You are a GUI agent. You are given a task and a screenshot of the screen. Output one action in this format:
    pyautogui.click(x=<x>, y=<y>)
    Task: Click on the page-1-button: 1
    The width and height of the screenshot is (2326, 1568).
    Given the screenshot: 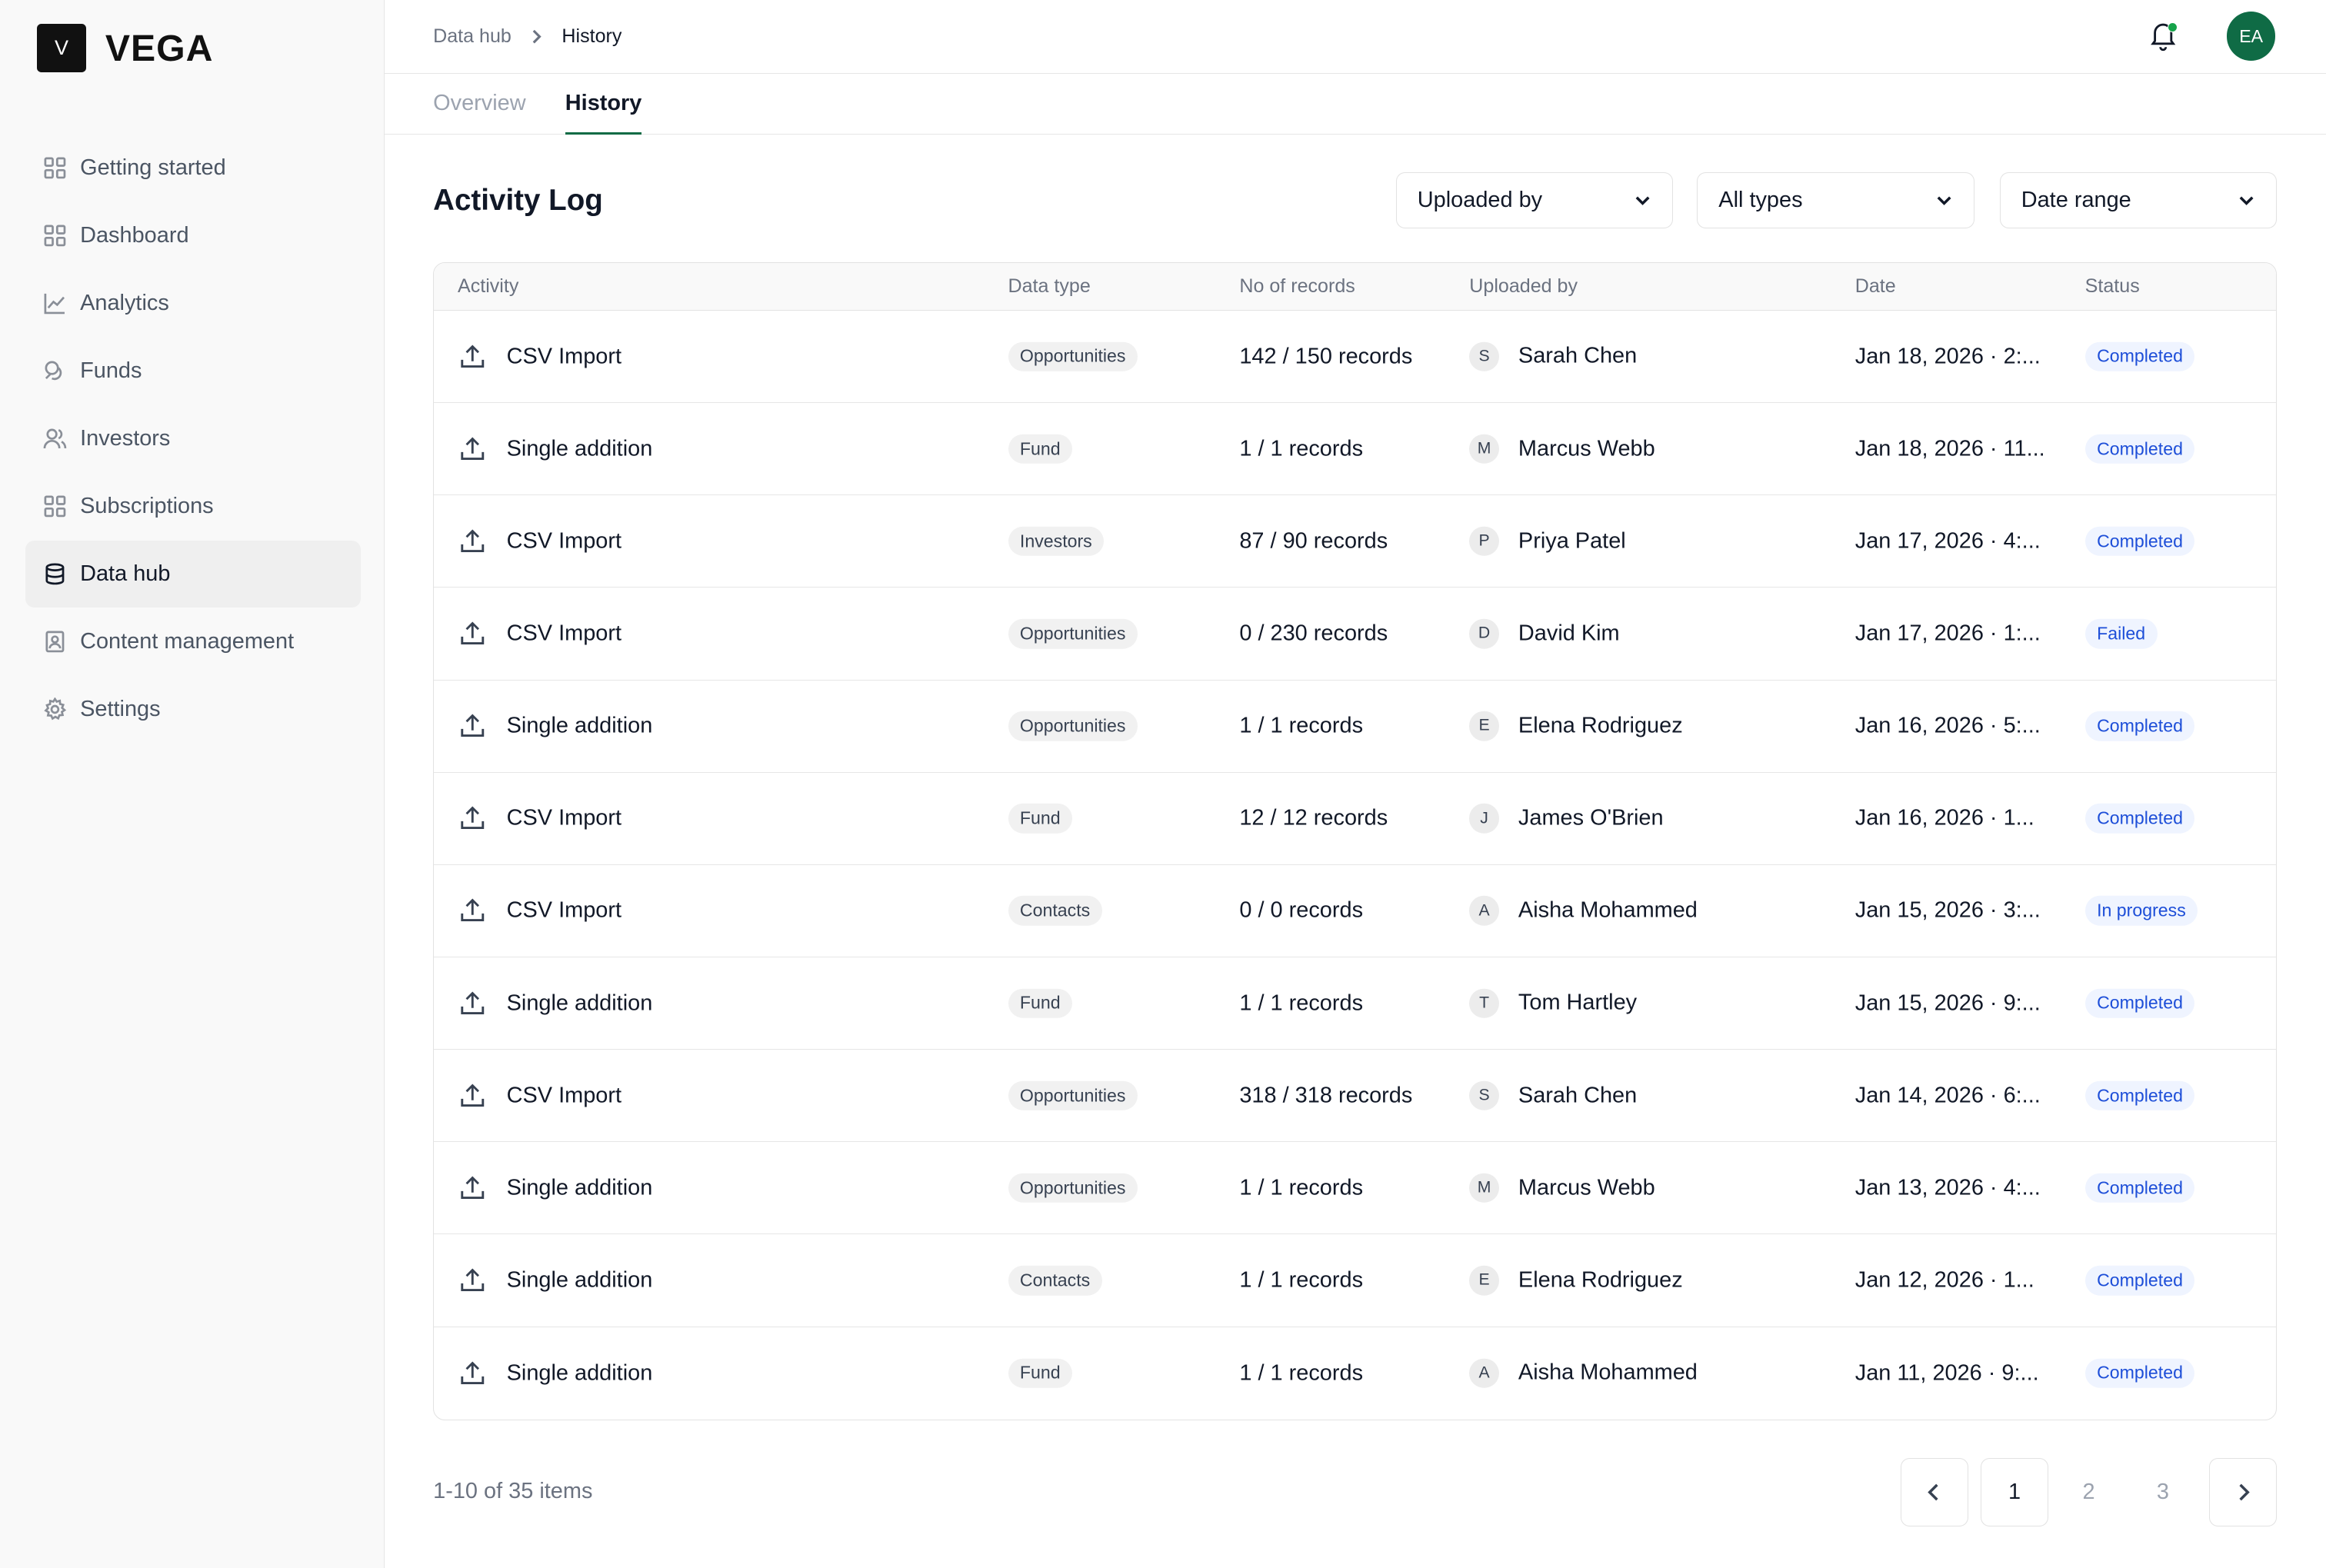 What is the action you would take?
    pyautogui.click(x=2015, y=1492)
    